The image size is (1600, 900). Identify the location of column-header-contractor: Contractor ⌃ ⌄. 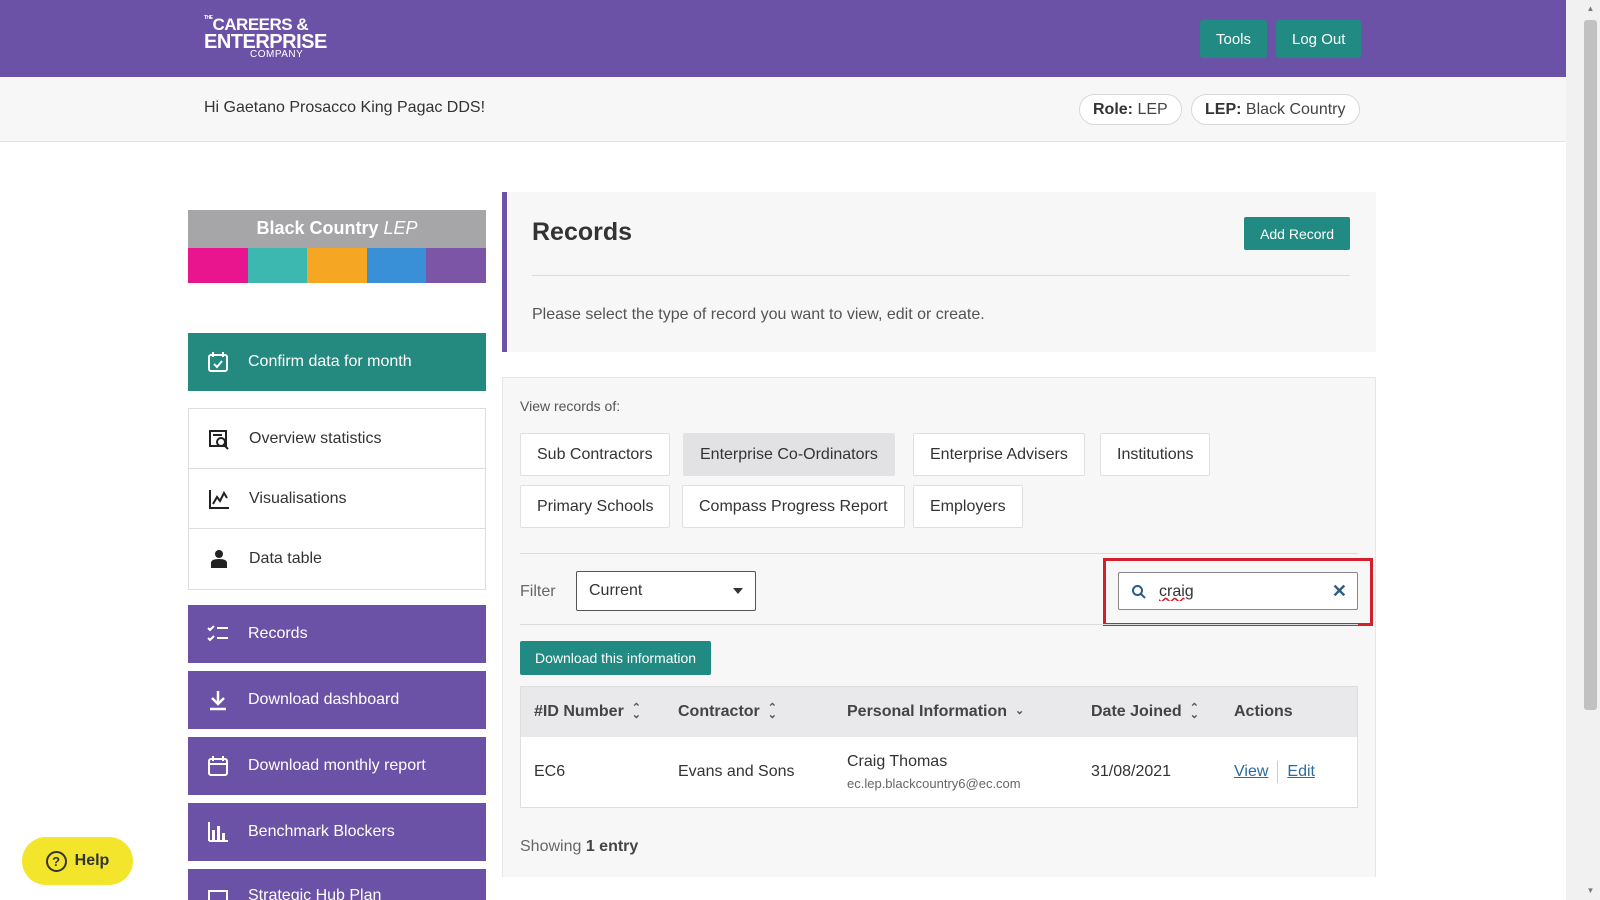
(727, 711).